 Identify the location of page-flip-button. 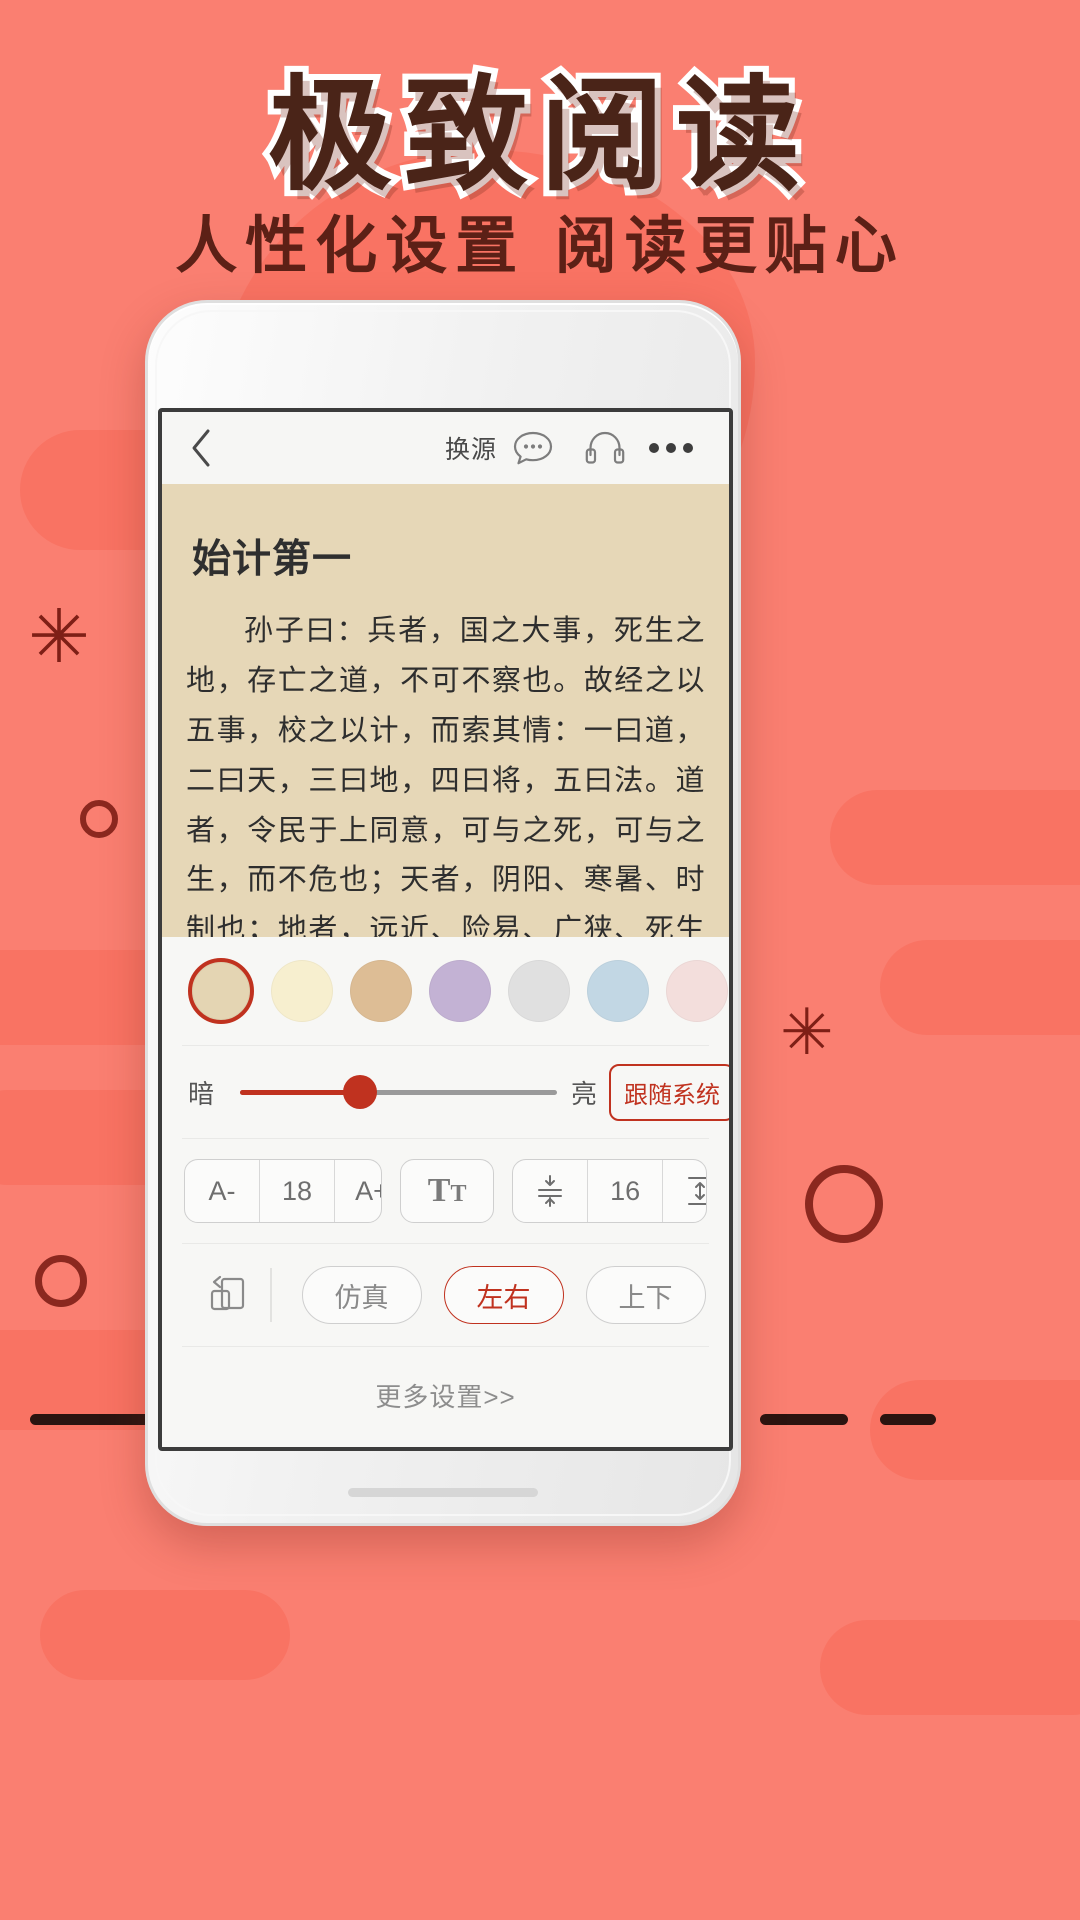
(227, 1295).